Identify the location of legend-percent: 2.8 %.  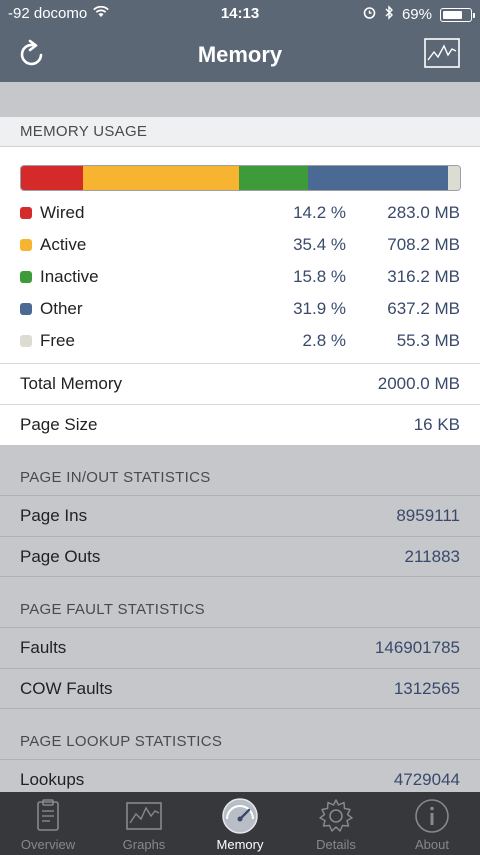
(324, 340).